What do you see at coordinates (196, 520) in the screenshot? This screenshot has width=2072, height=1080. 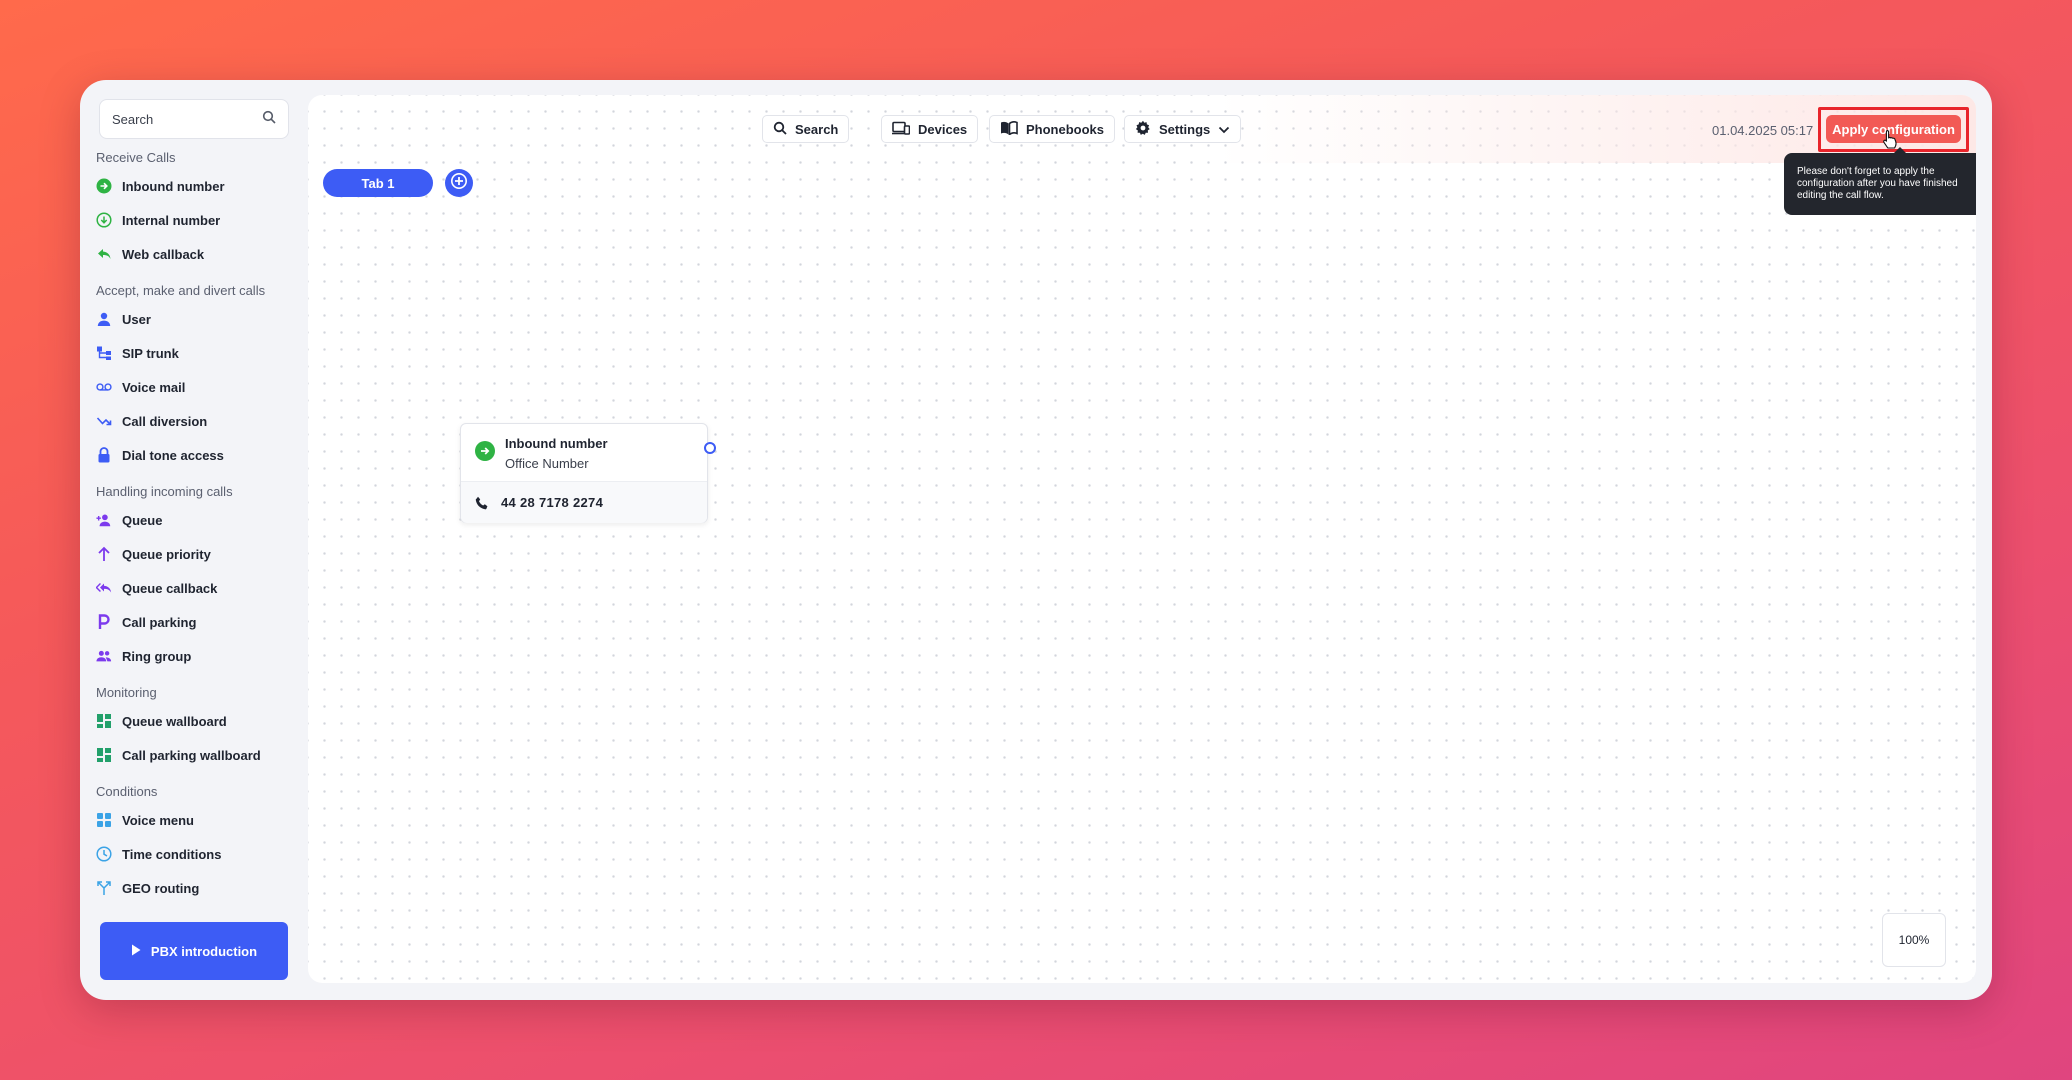 I see `sidebar-item-queue: Queue` at bounding box center [196, 520].